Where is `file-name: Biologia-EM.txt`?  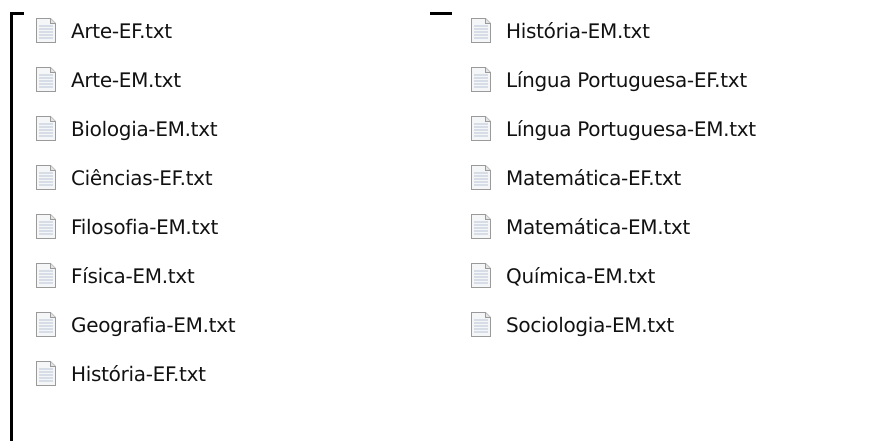 file-name: Biologia-EM.txt is located at coordinates (144, 129).